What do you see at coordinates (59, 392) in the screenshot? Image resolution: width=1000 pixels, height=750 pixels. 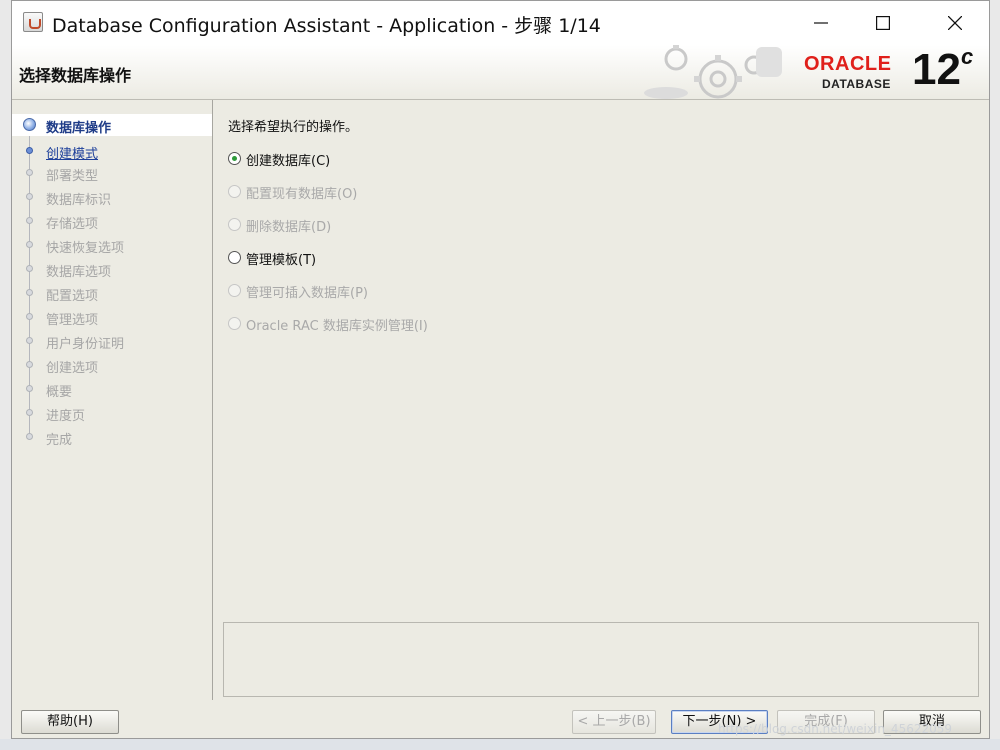 I see `step-label: 概要` at bounding box center [59, 392].